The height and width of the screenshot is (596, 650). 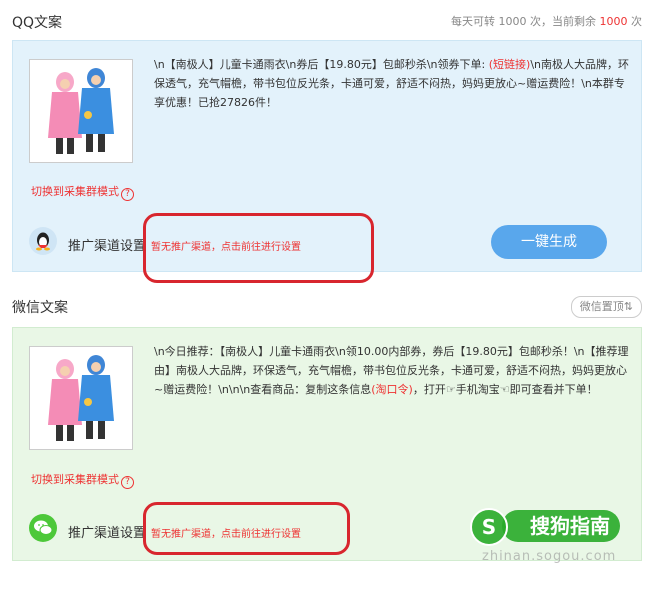 I want to click on sogou-logo-icon: S, so click(x=489, y=527).